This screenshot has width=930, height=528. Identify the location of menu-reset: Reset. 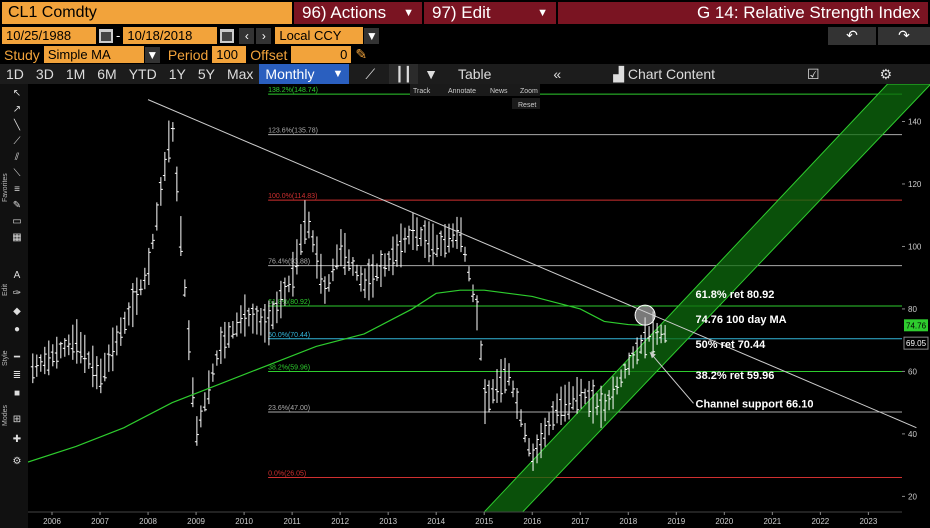
(527, 105).